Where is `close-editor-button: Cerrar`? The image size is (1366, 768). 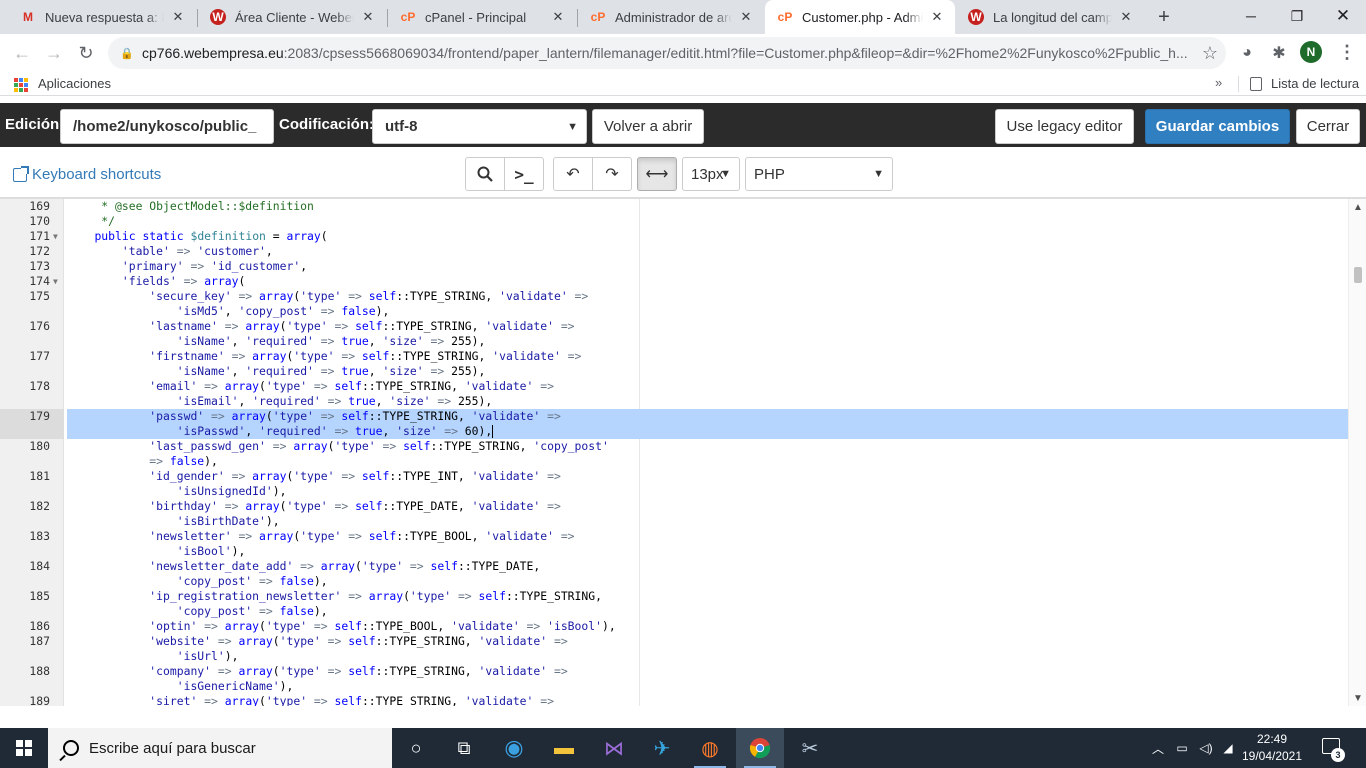
close-editor-button: Cerrar is located at coordinates (1328, 126).